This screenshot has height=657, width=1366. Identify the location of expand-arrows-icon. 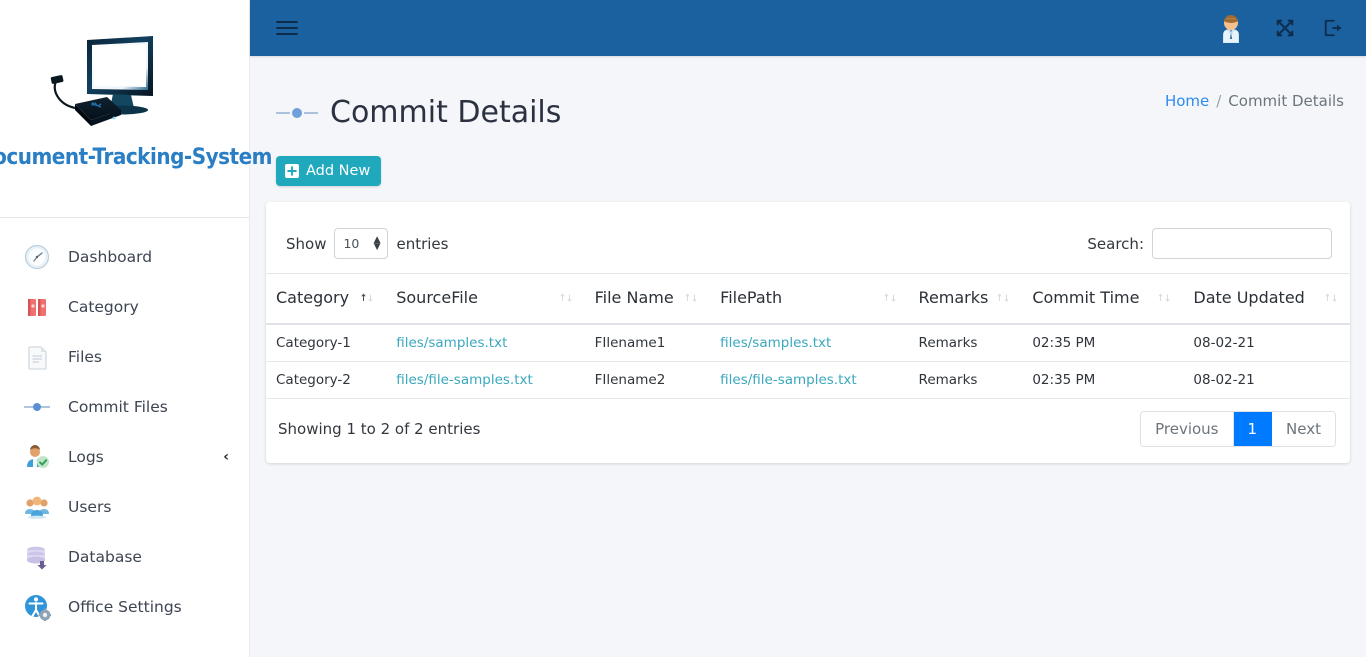
(1285, 28).